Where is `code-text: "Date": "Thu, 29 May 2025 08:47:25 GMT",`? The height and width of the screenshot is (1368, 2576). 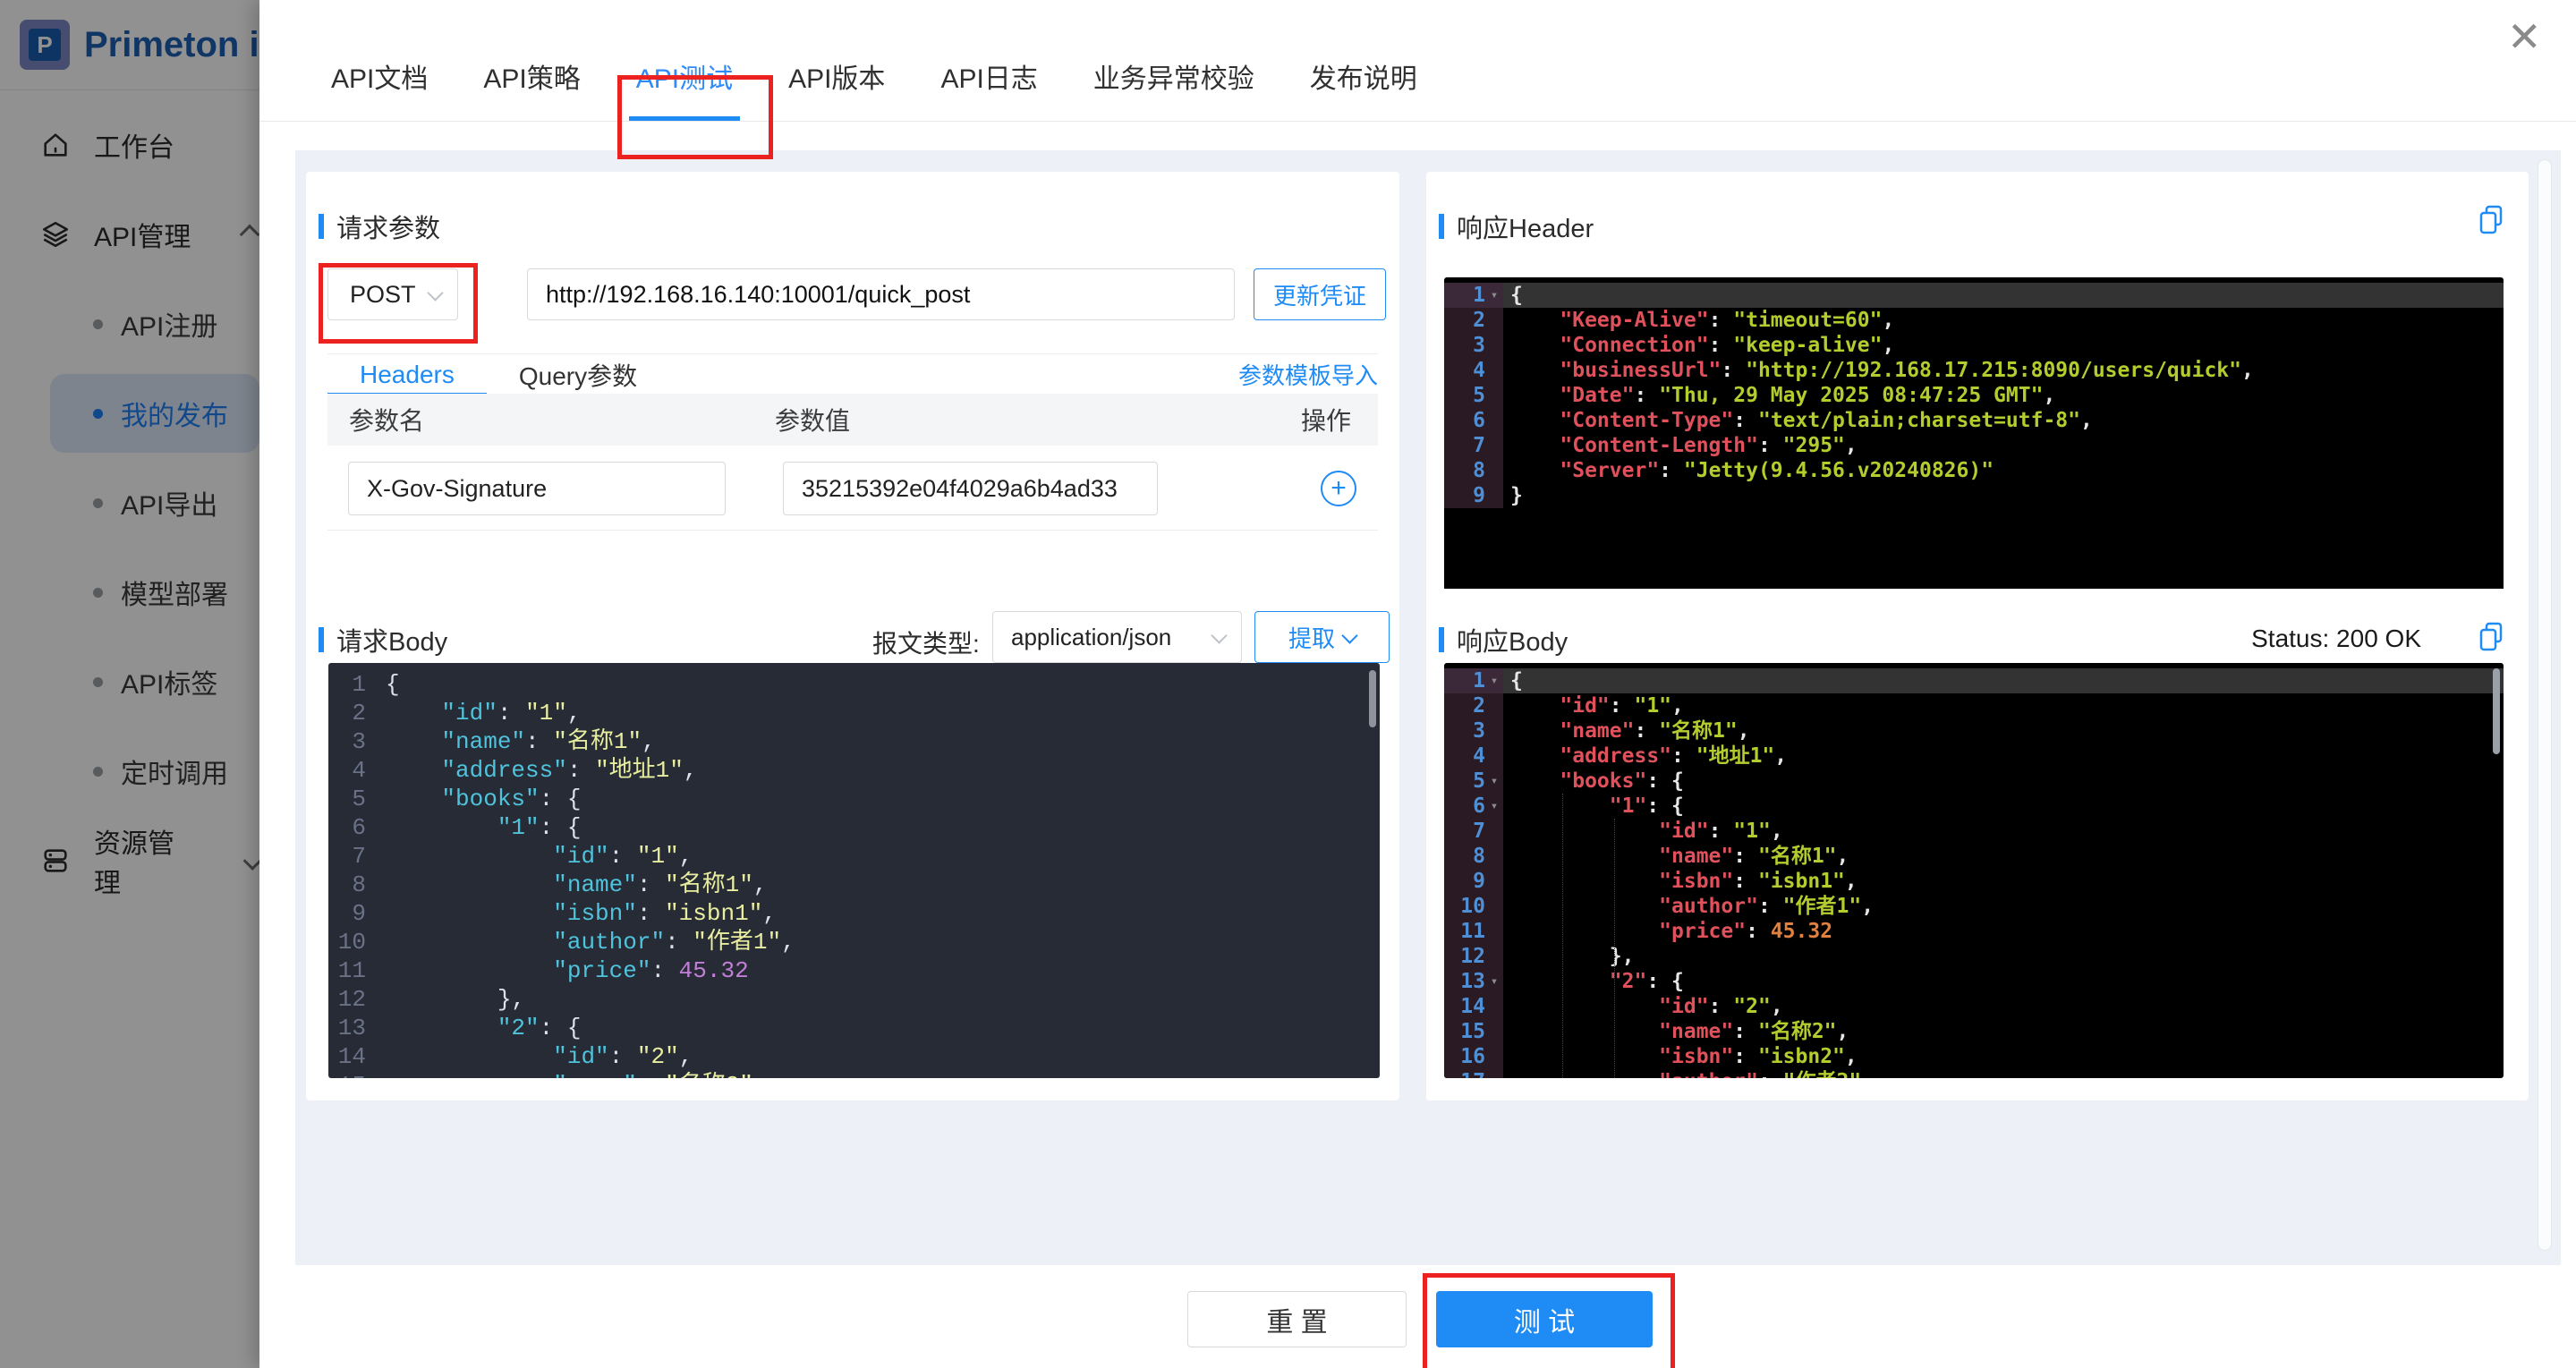 code-text: "Date": "Thu, 29 May 2025 08:47:25 GMT", is located at coordinates (1808, 395).